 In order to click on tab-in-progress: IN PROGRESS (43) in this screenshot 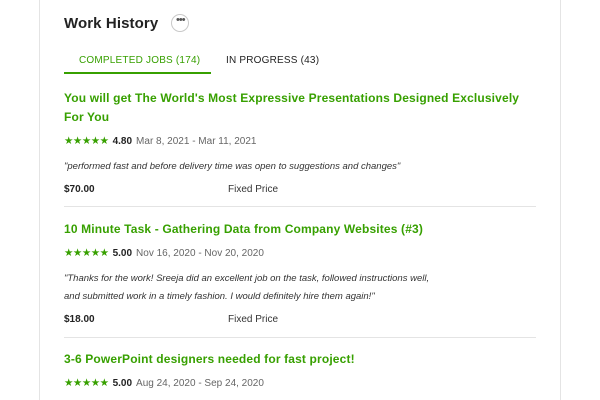, I will do `click(271, 61)`.